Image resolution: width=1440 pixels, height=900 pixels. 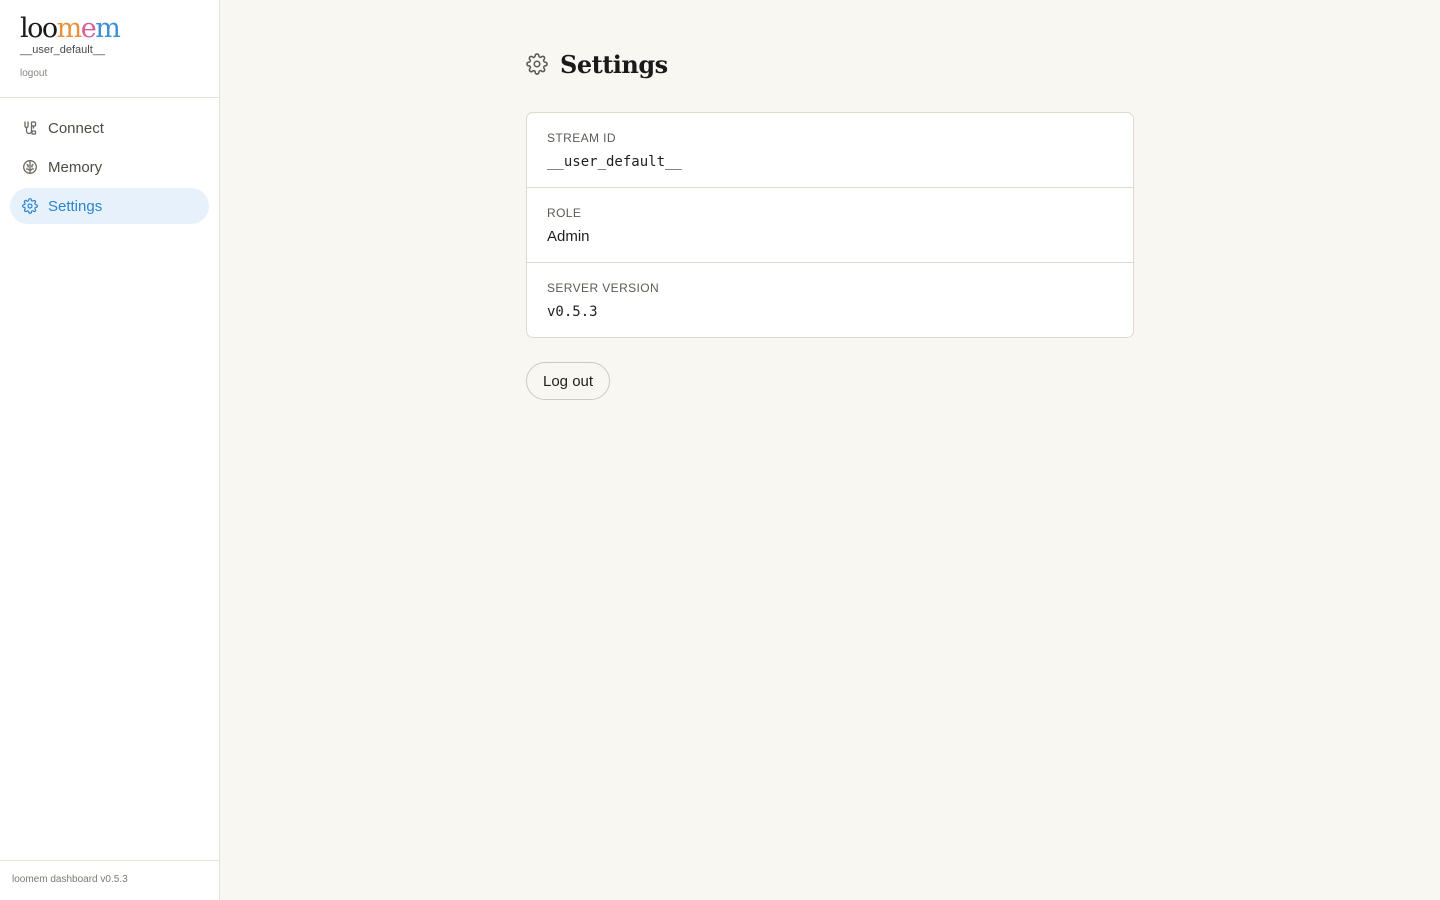 What do you see at coordinates (109, 49) in the screenshot?
I see `brand: loomem __user_default__ logout` at bounding box center [109, 49].